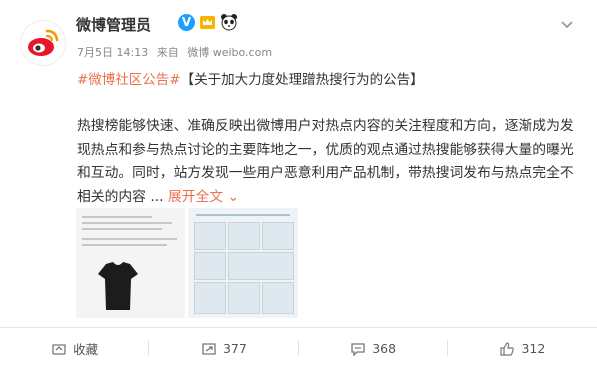 This screenshot has width=597, height=367. Describe the element at coordinates (113, 24) in the screenshot. I see `author-name: 微博管理员` at that location.